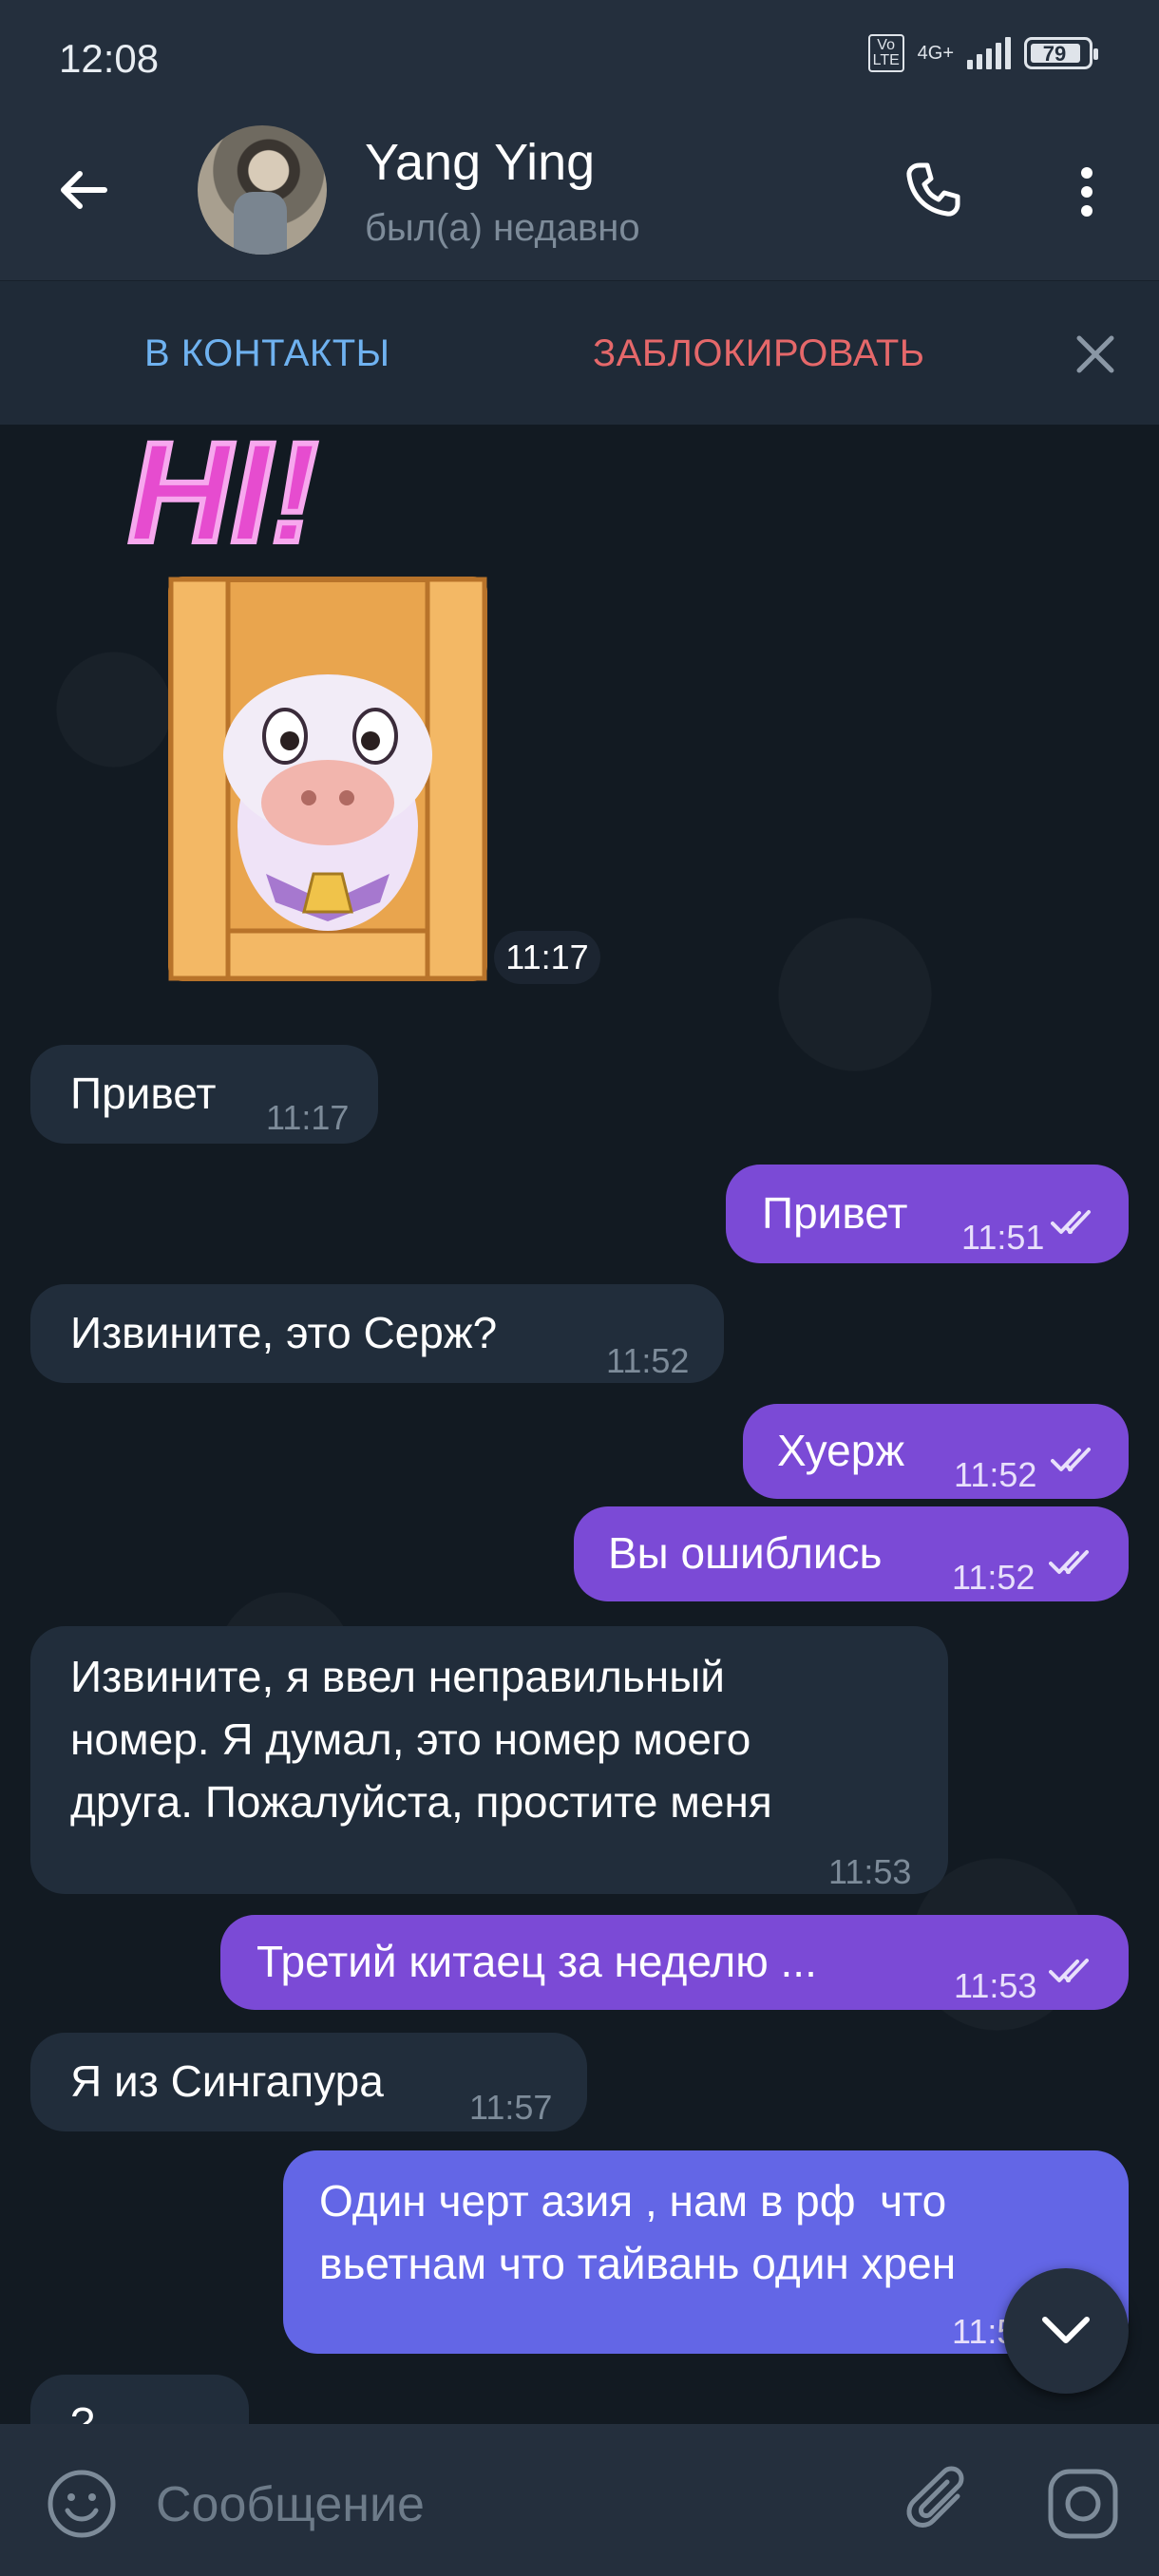 This screenshot has height=2576, width=1159. What do you see at coordinates (421, 1802) in the screenshot?
I see `message-text-line: друга. Пожалуйста, простите меня` at bounding box center [421, 1802].